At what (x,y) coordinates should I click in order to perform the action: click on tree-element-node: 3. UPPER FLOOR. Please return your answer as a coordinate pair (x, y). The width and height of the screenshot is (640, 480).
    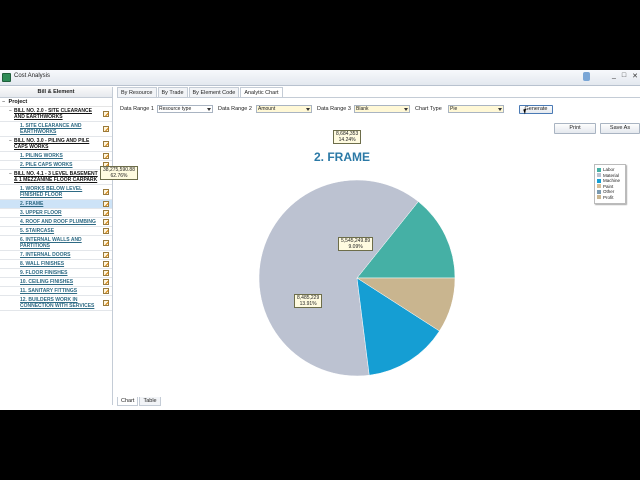
    Looking at the image, I should click on (56, 213).